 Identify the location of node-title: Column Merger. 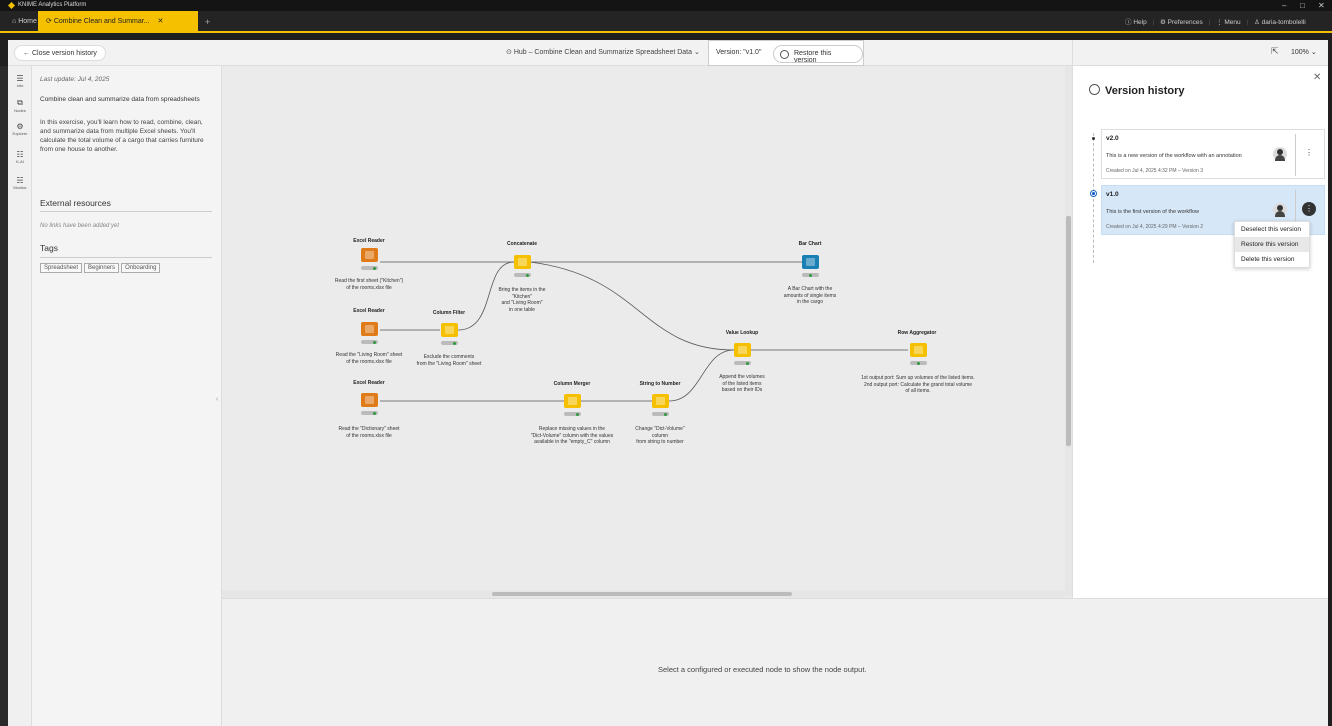
(572, 384).